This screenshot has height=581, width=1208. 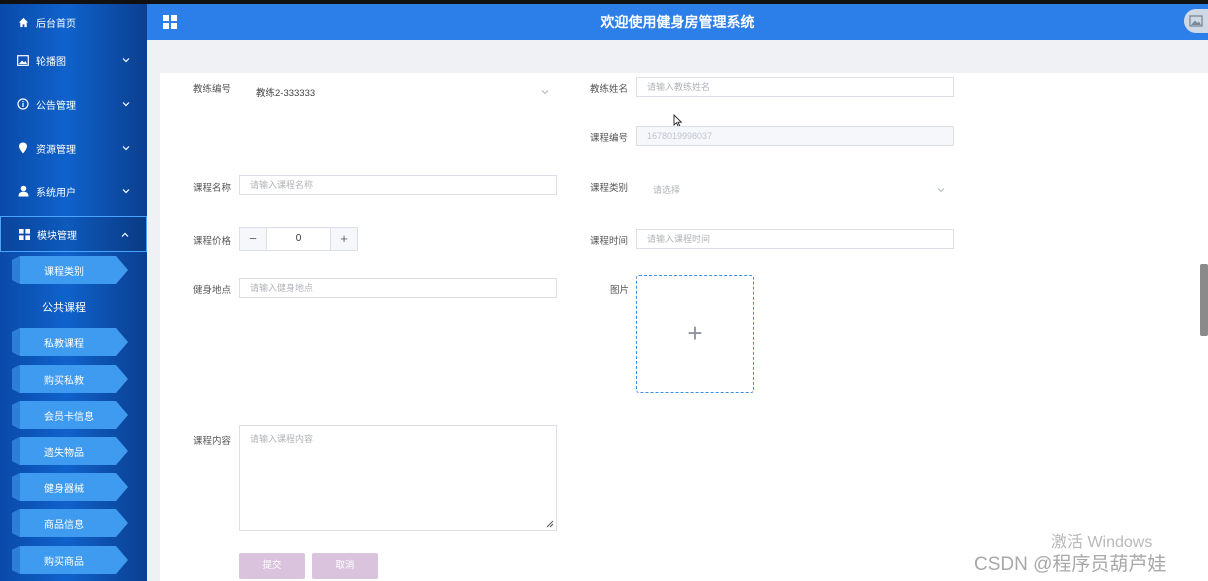 What do you see at coordinates (64, 307) in the screenshot?
I see `submenu-item-public-course: 公共课程` at bounding box center [64, 307].